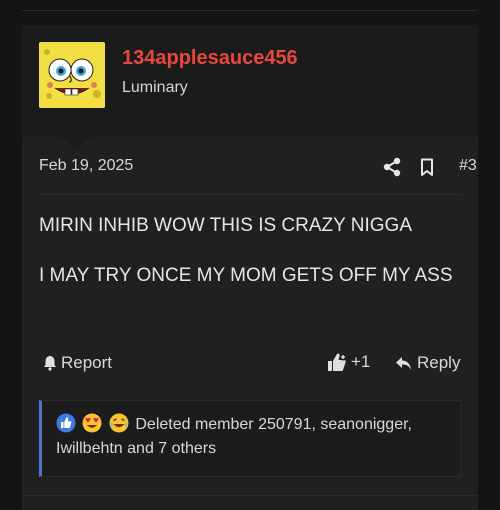  Describe the element at coordinates (250, 10) in the screenshot. I see `top-divider` at that location.